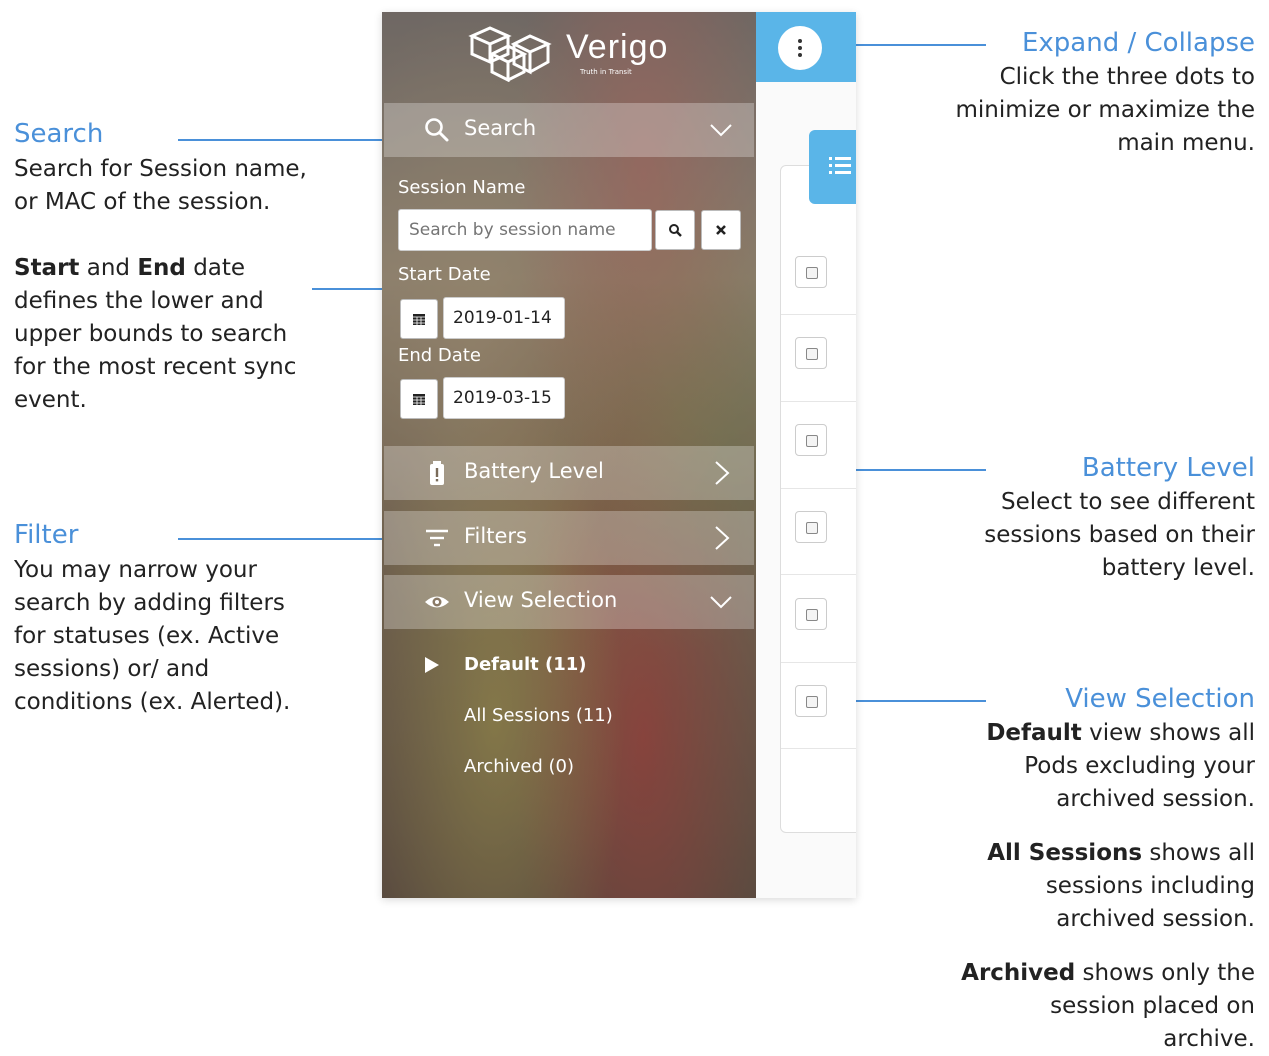 This screenshot has height=1056, width=1269. I want to click on logo-tagline: Truth in Transit, so click(606, 72).